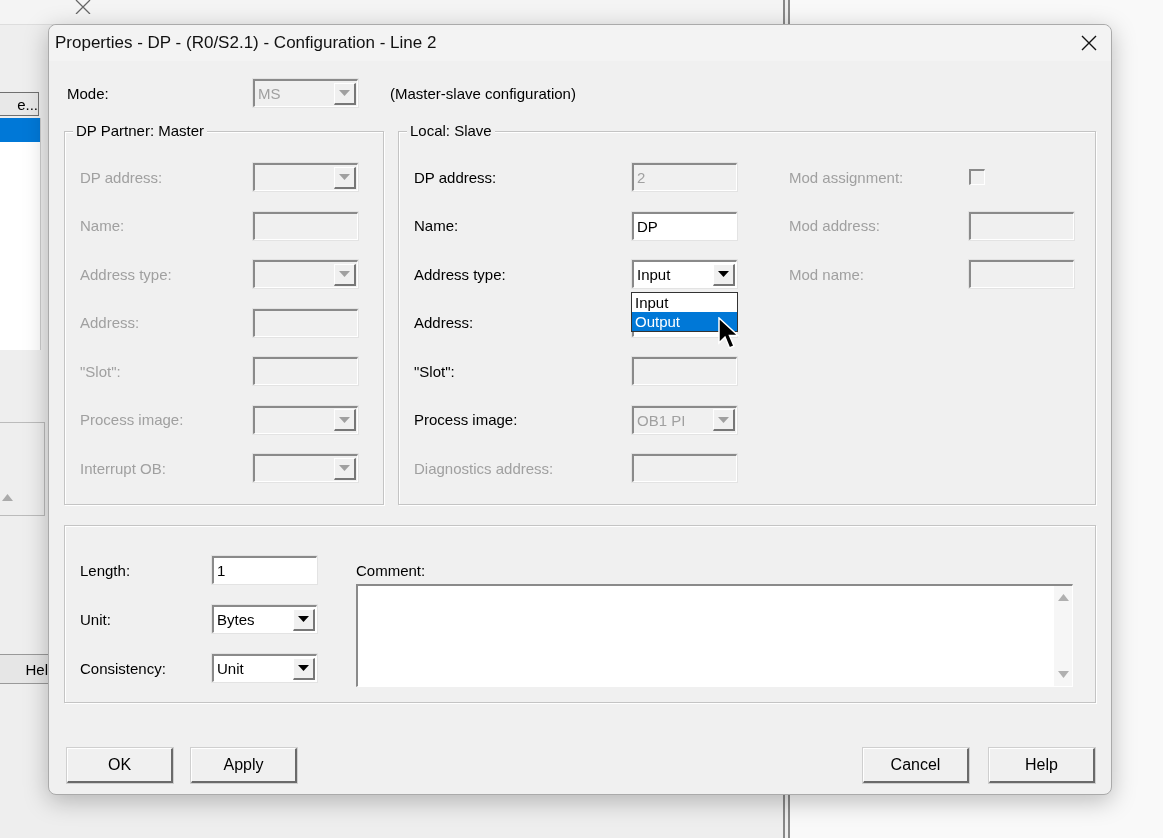  Describe the element at coordinates (391, 570) in the screenshot. I see `field-label: Comment:` at that location.